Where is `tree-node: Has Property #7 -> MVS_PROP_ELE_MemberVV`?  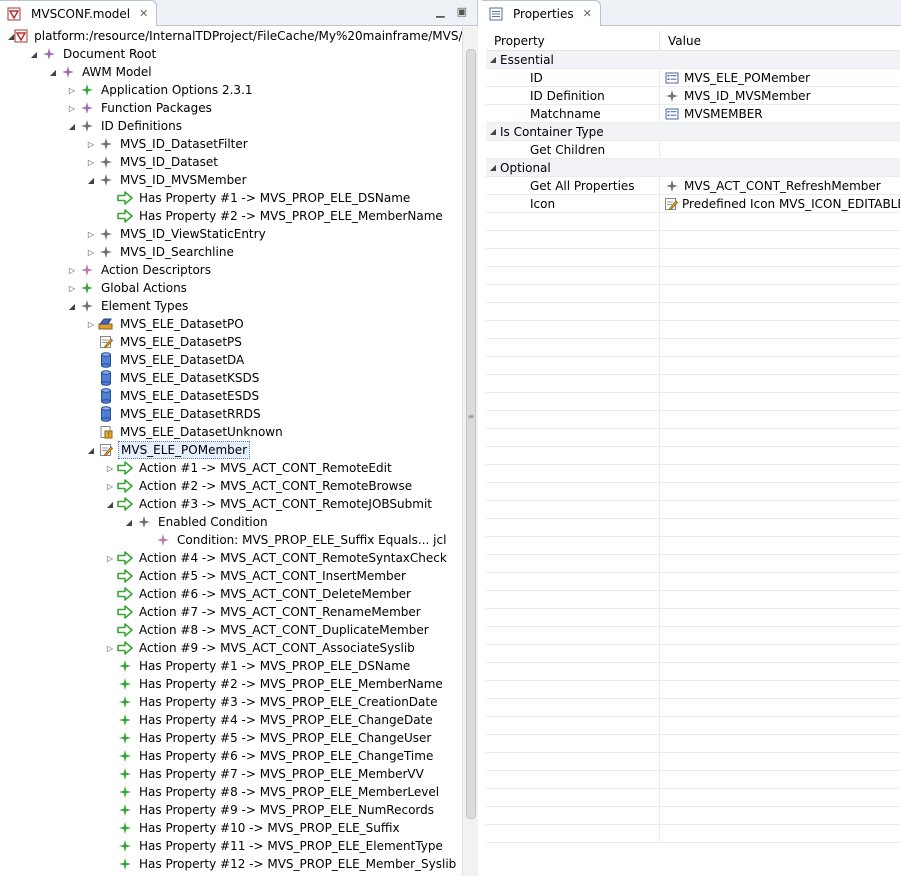
tree-node: Has Property #7 -> MVS_PROP_ELE_MemberVV is located at coordinates (231, 774).